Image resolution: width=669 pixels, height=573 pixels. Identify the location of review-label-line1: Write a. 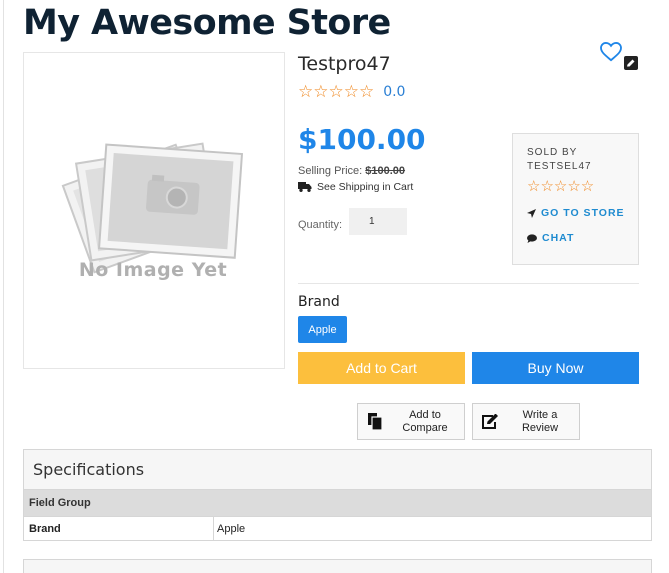
(540, 414).